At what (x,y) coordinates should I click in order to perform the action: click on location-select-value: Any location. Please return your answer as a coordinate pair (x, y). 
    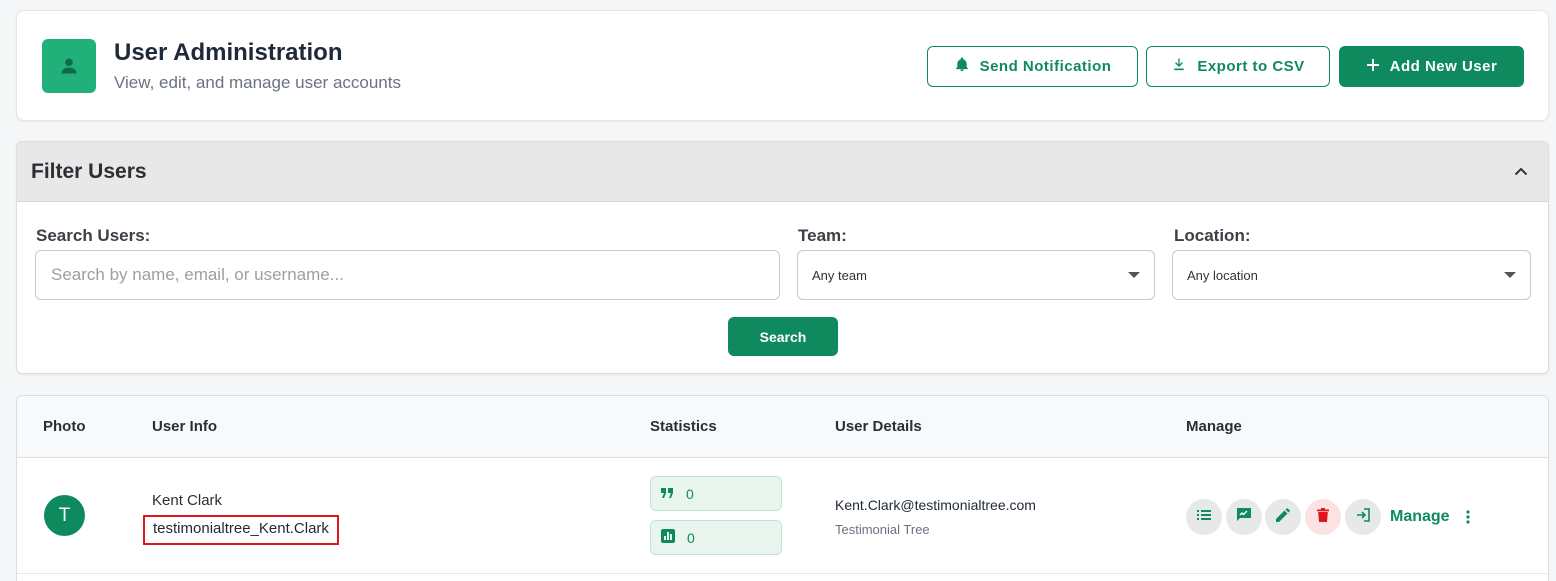
    Looking at the image, I should click on (1222, 275).